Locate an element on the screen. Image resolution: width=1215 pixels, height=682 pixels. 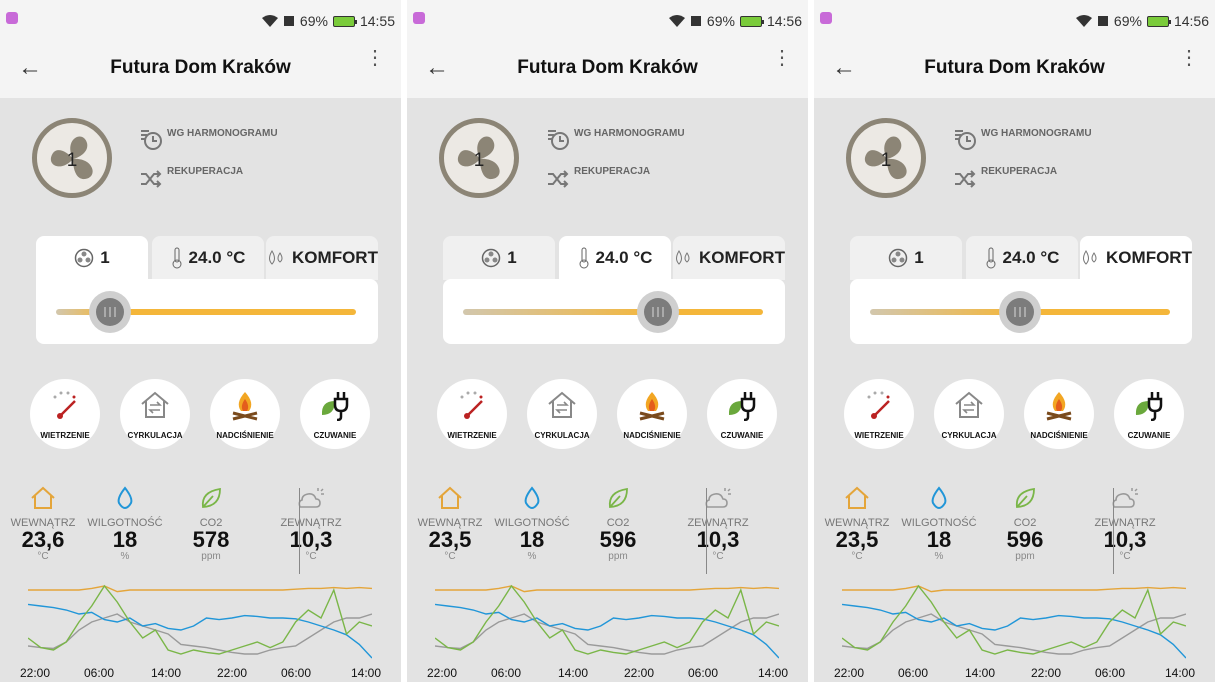
slider-track is located at coordinates (613, 312).